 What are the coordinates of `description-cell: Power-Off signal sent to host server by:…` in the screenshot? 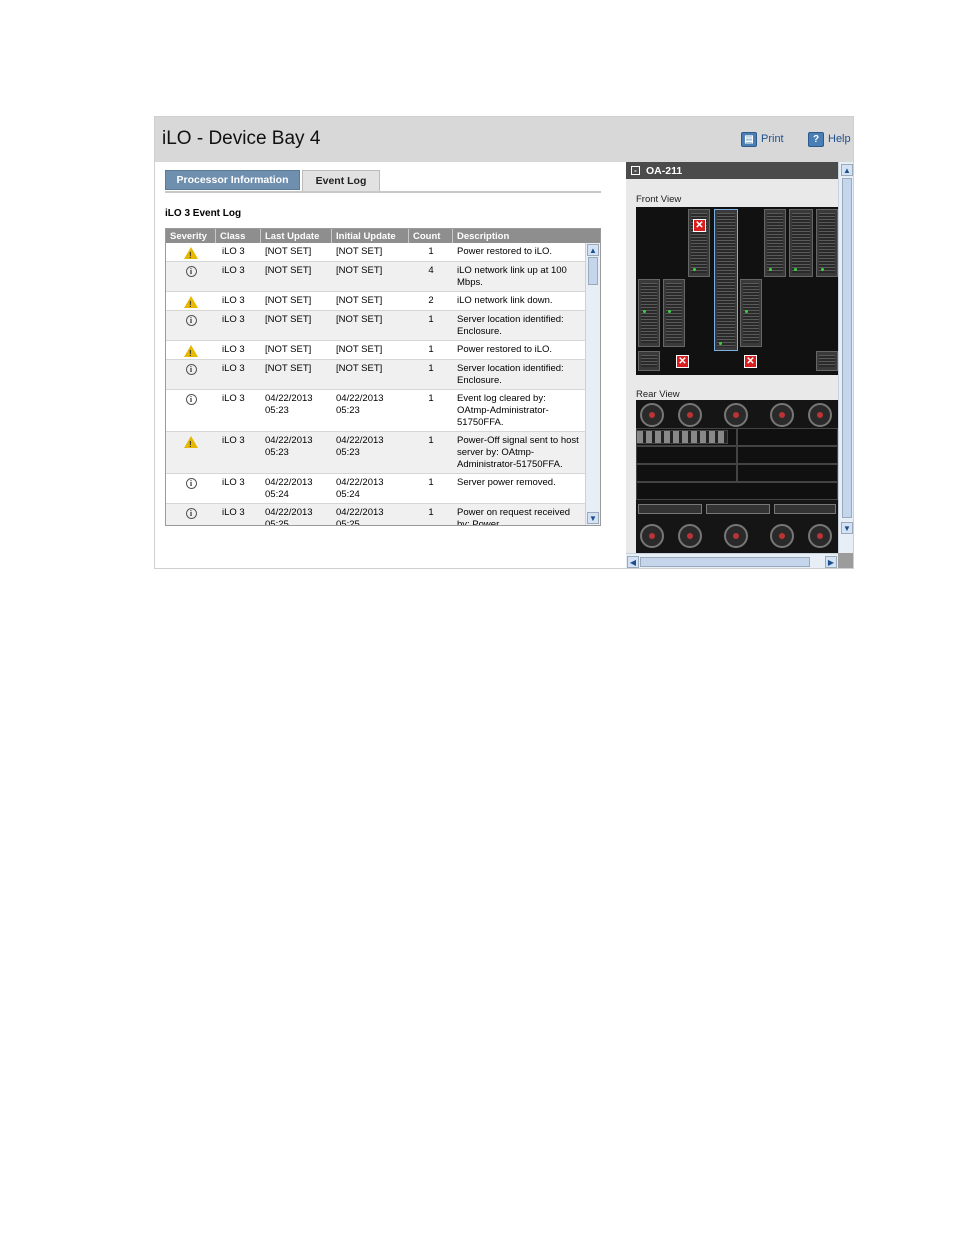 It's located at (518, 452).